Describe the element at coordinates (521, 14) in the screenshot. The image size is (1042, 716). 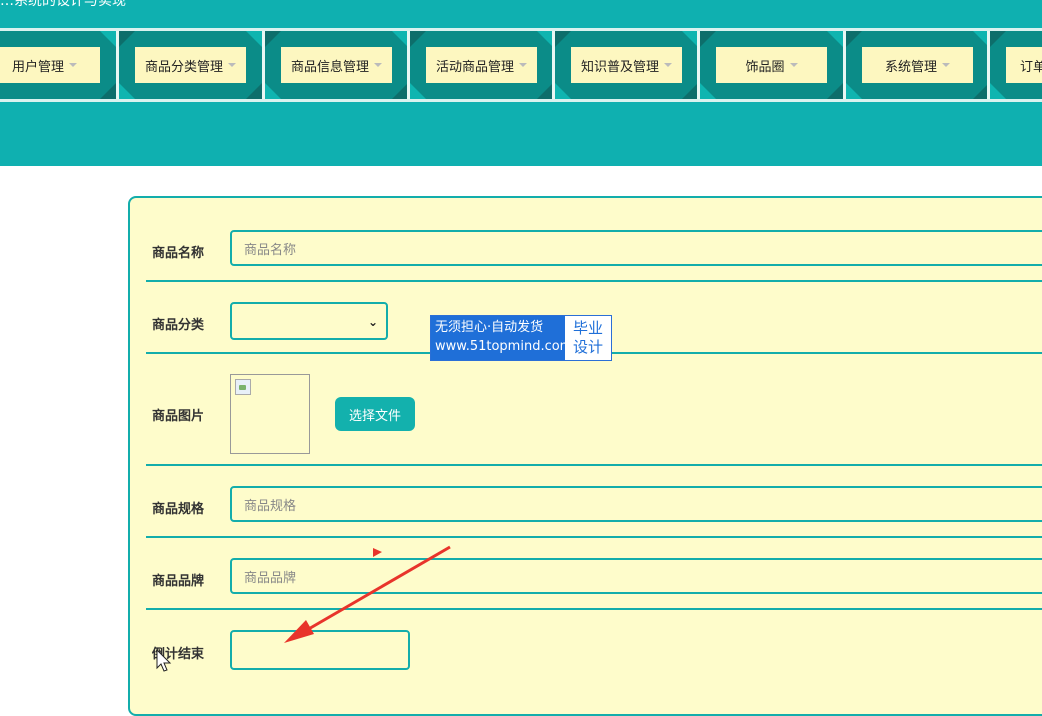
I see `top-header: …系统的设计与实现` at that location.